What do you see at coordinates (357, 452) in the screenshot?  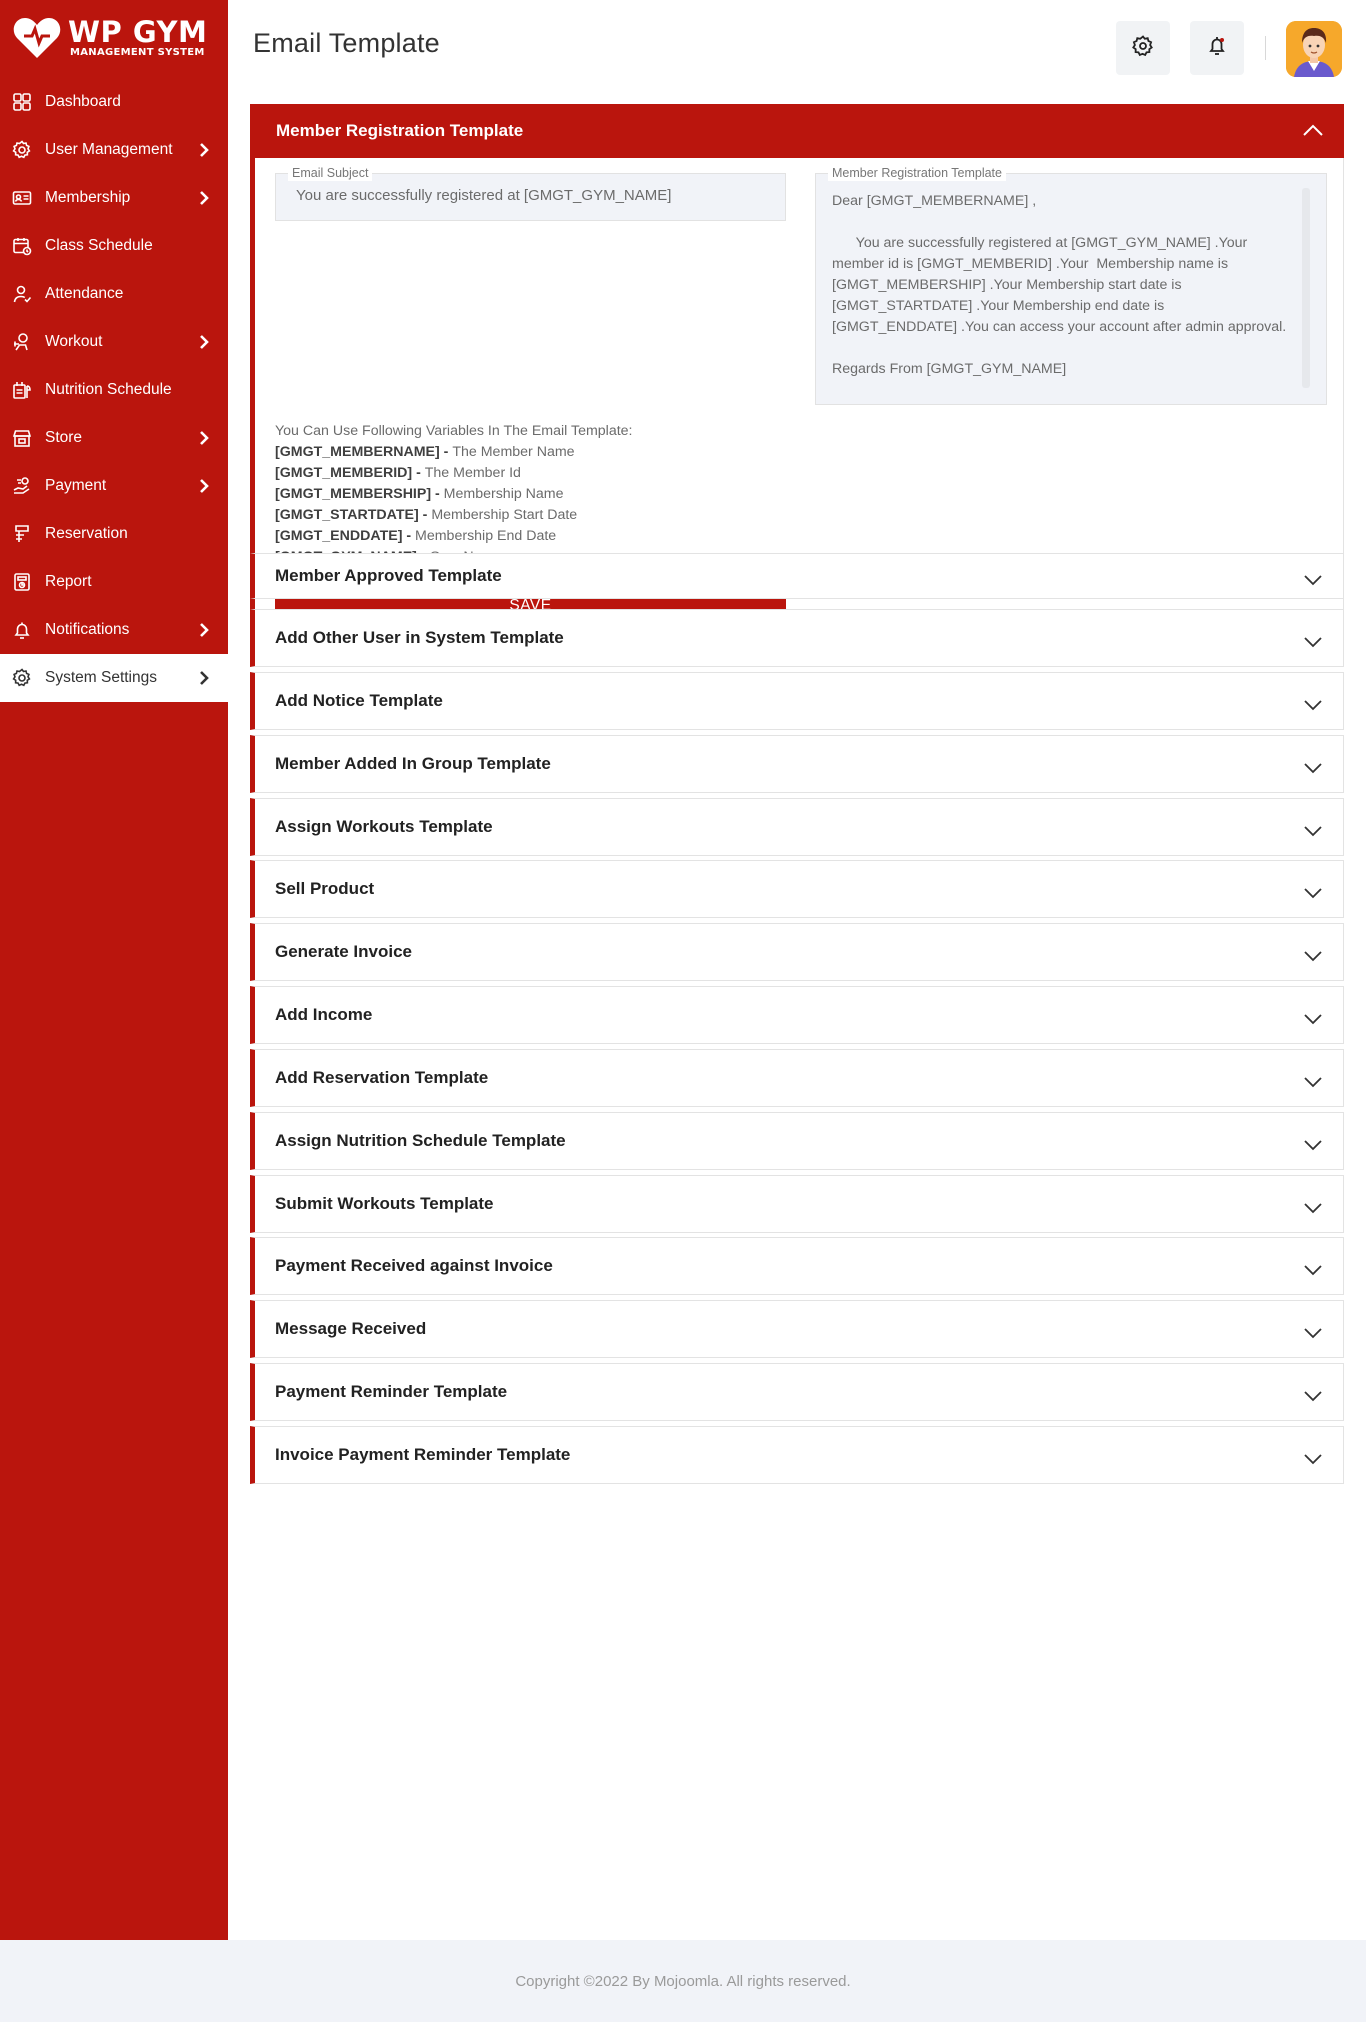 I see `variable-code: [GMGT_MEMBERNAME]` at bounding box center [357, 452].